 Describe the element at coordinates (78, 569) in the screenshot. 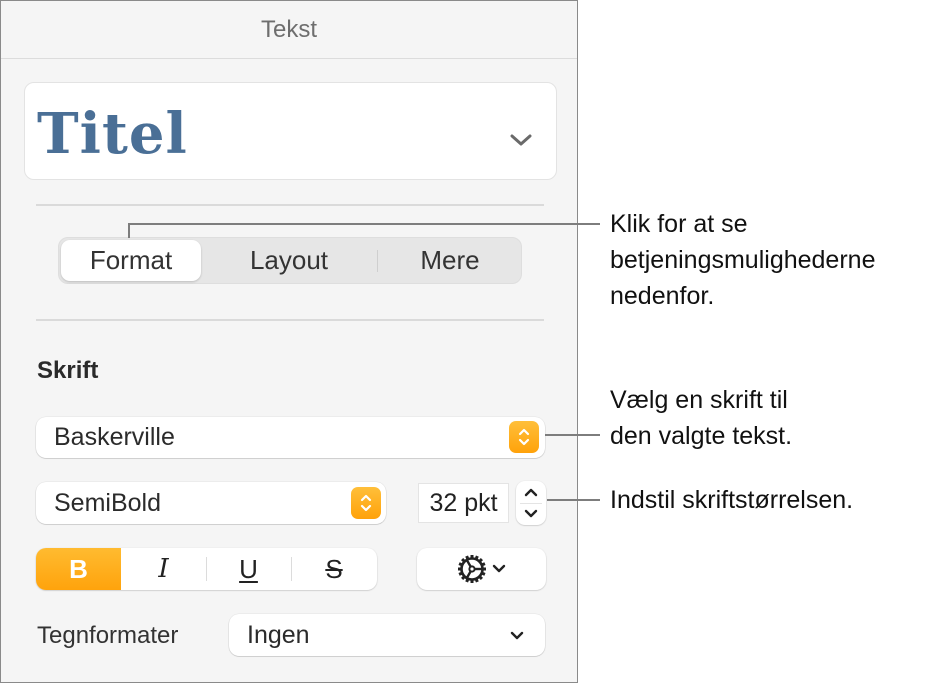

I see `bold-button: B` at that location.